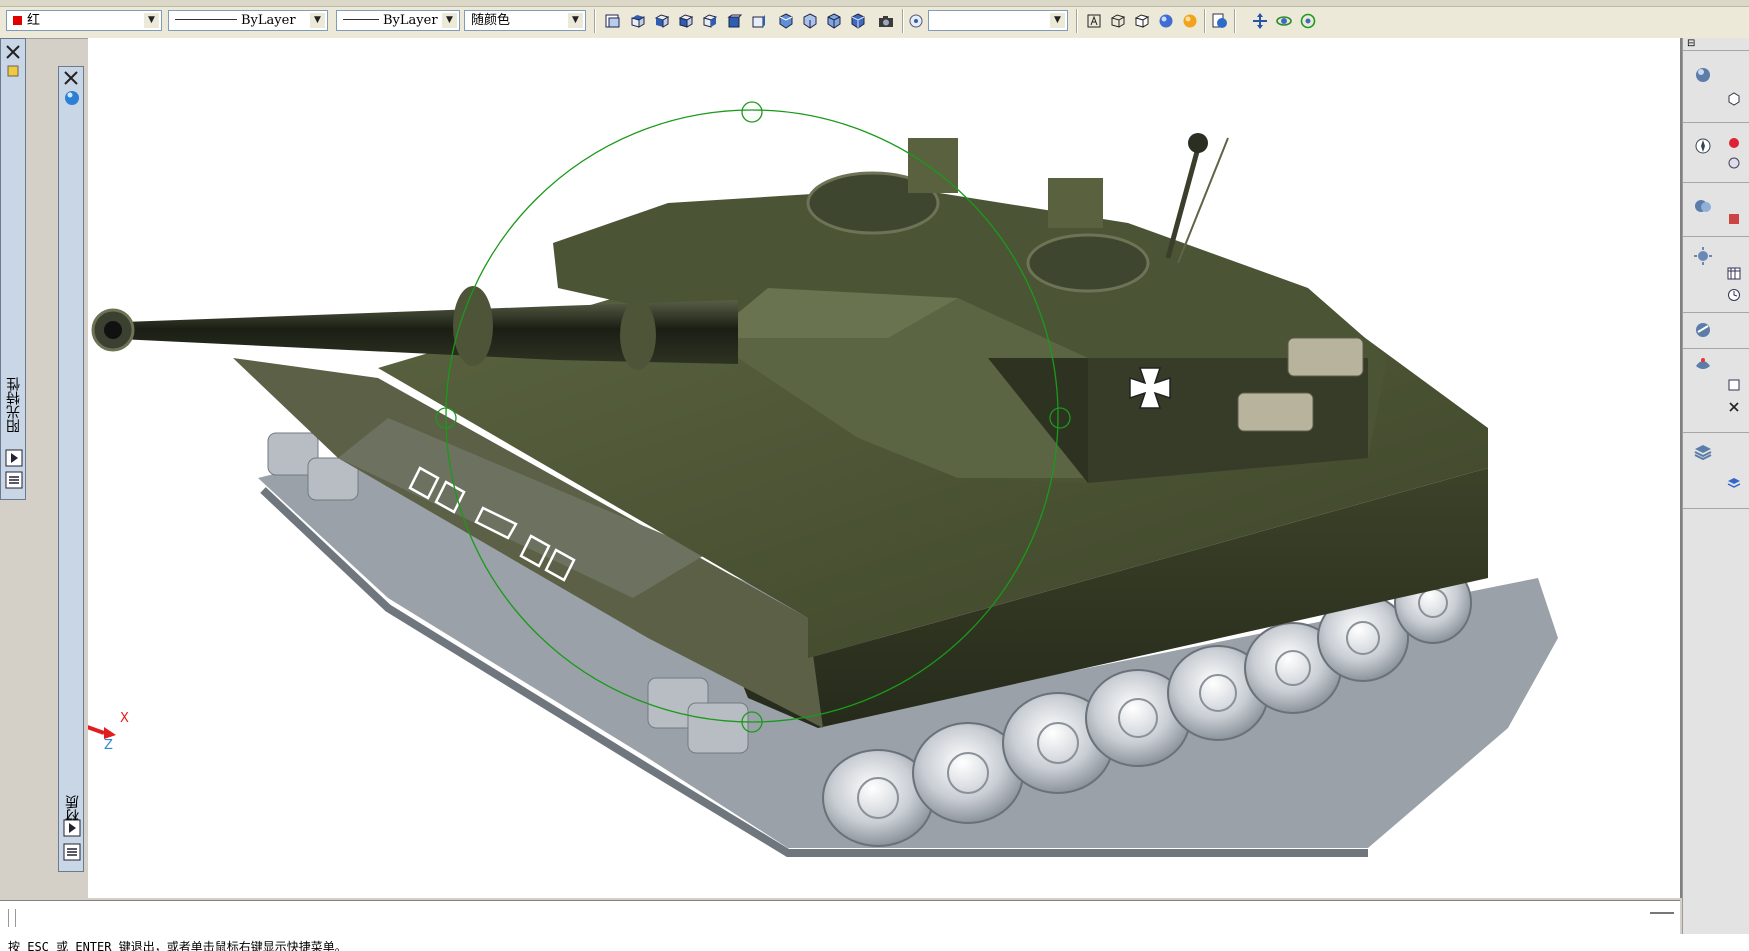 This screenshot has width=1749, height=951. Describe the element at coordinates (686, 21) in the screenshot. I see `left-view-icon` at that location.